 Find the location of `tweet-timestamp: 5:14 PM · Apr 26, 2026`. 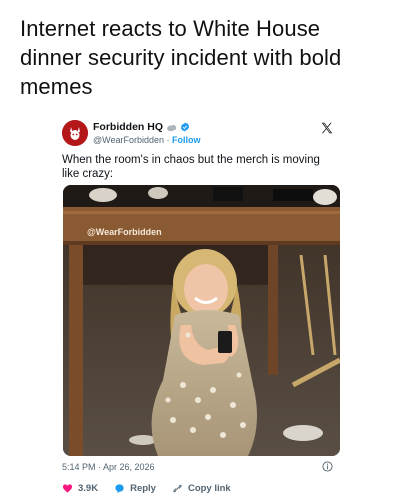

tweet-timestamp: 5:14 PM · Apr 26, 2026 is located at coordinates (108, 467).